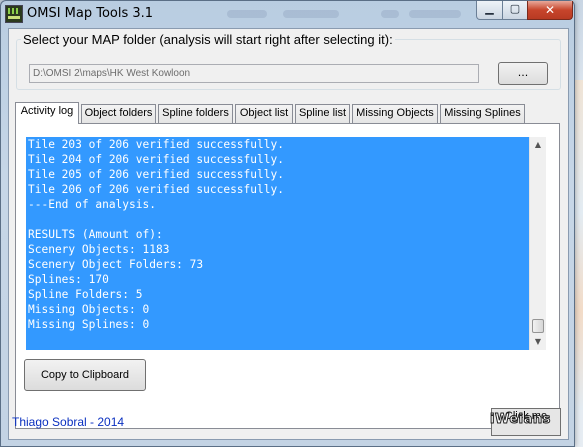 The height and width of the screenshot is (447, 583). What do you see at coordinates (68, 279) in the screenshot?
I see `log-line: Splines: 170` at bounding box center [68, 279].